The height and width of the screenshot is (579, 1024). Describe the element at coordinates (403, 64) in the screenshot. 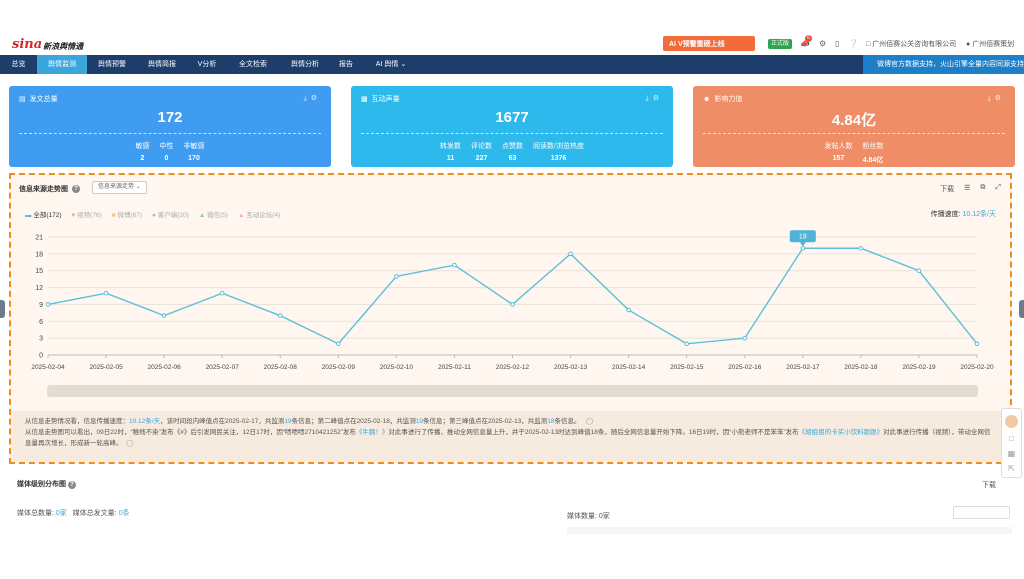

I see `chevron-down-icon: ⌄` at that location.